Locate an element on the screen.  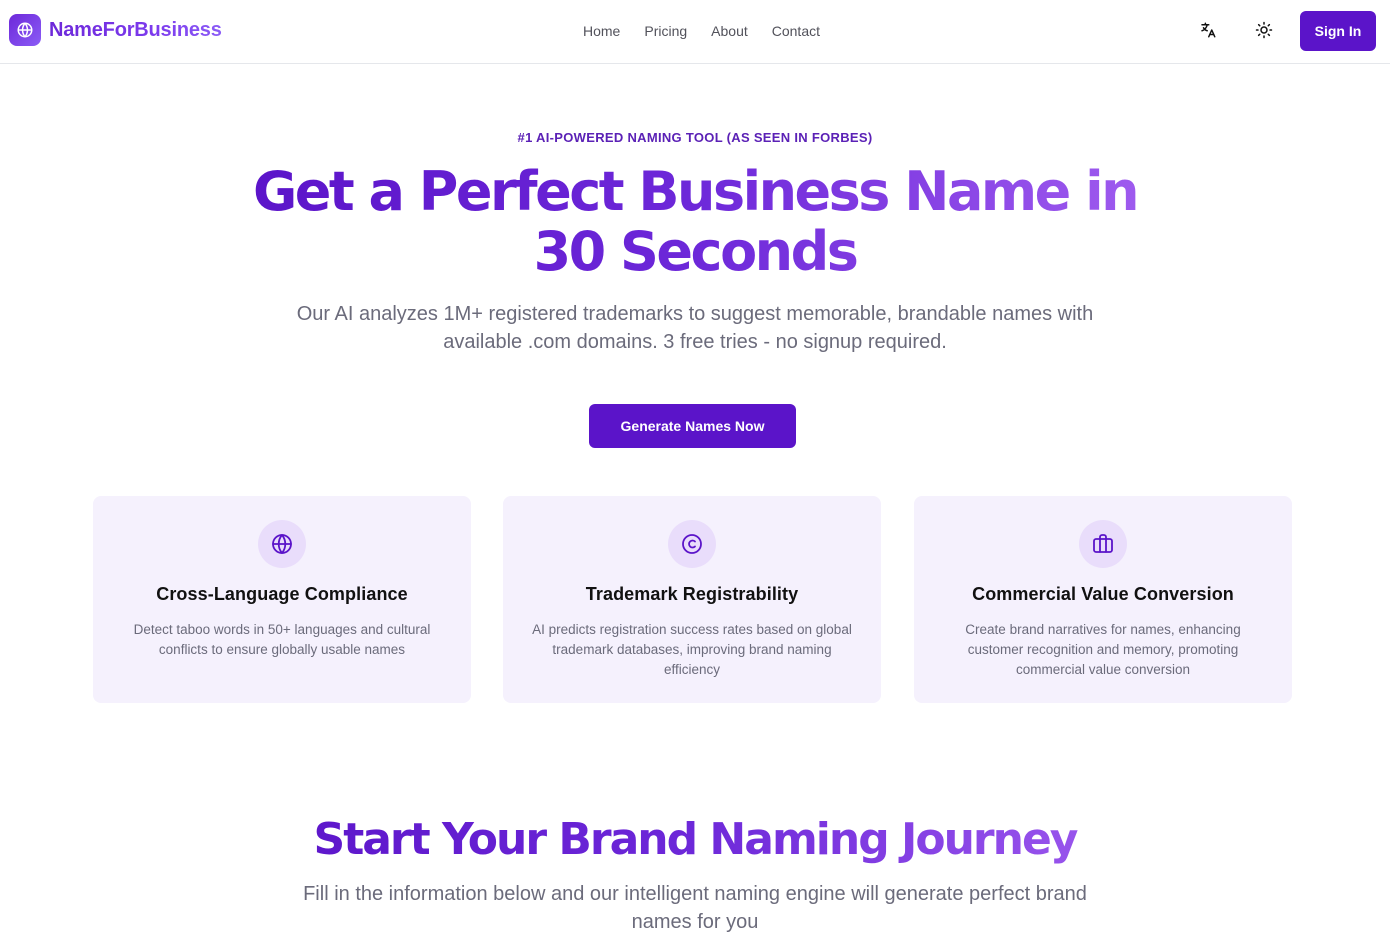
generate-names-button: Generate Names Now is located at coordinates (692, 426).